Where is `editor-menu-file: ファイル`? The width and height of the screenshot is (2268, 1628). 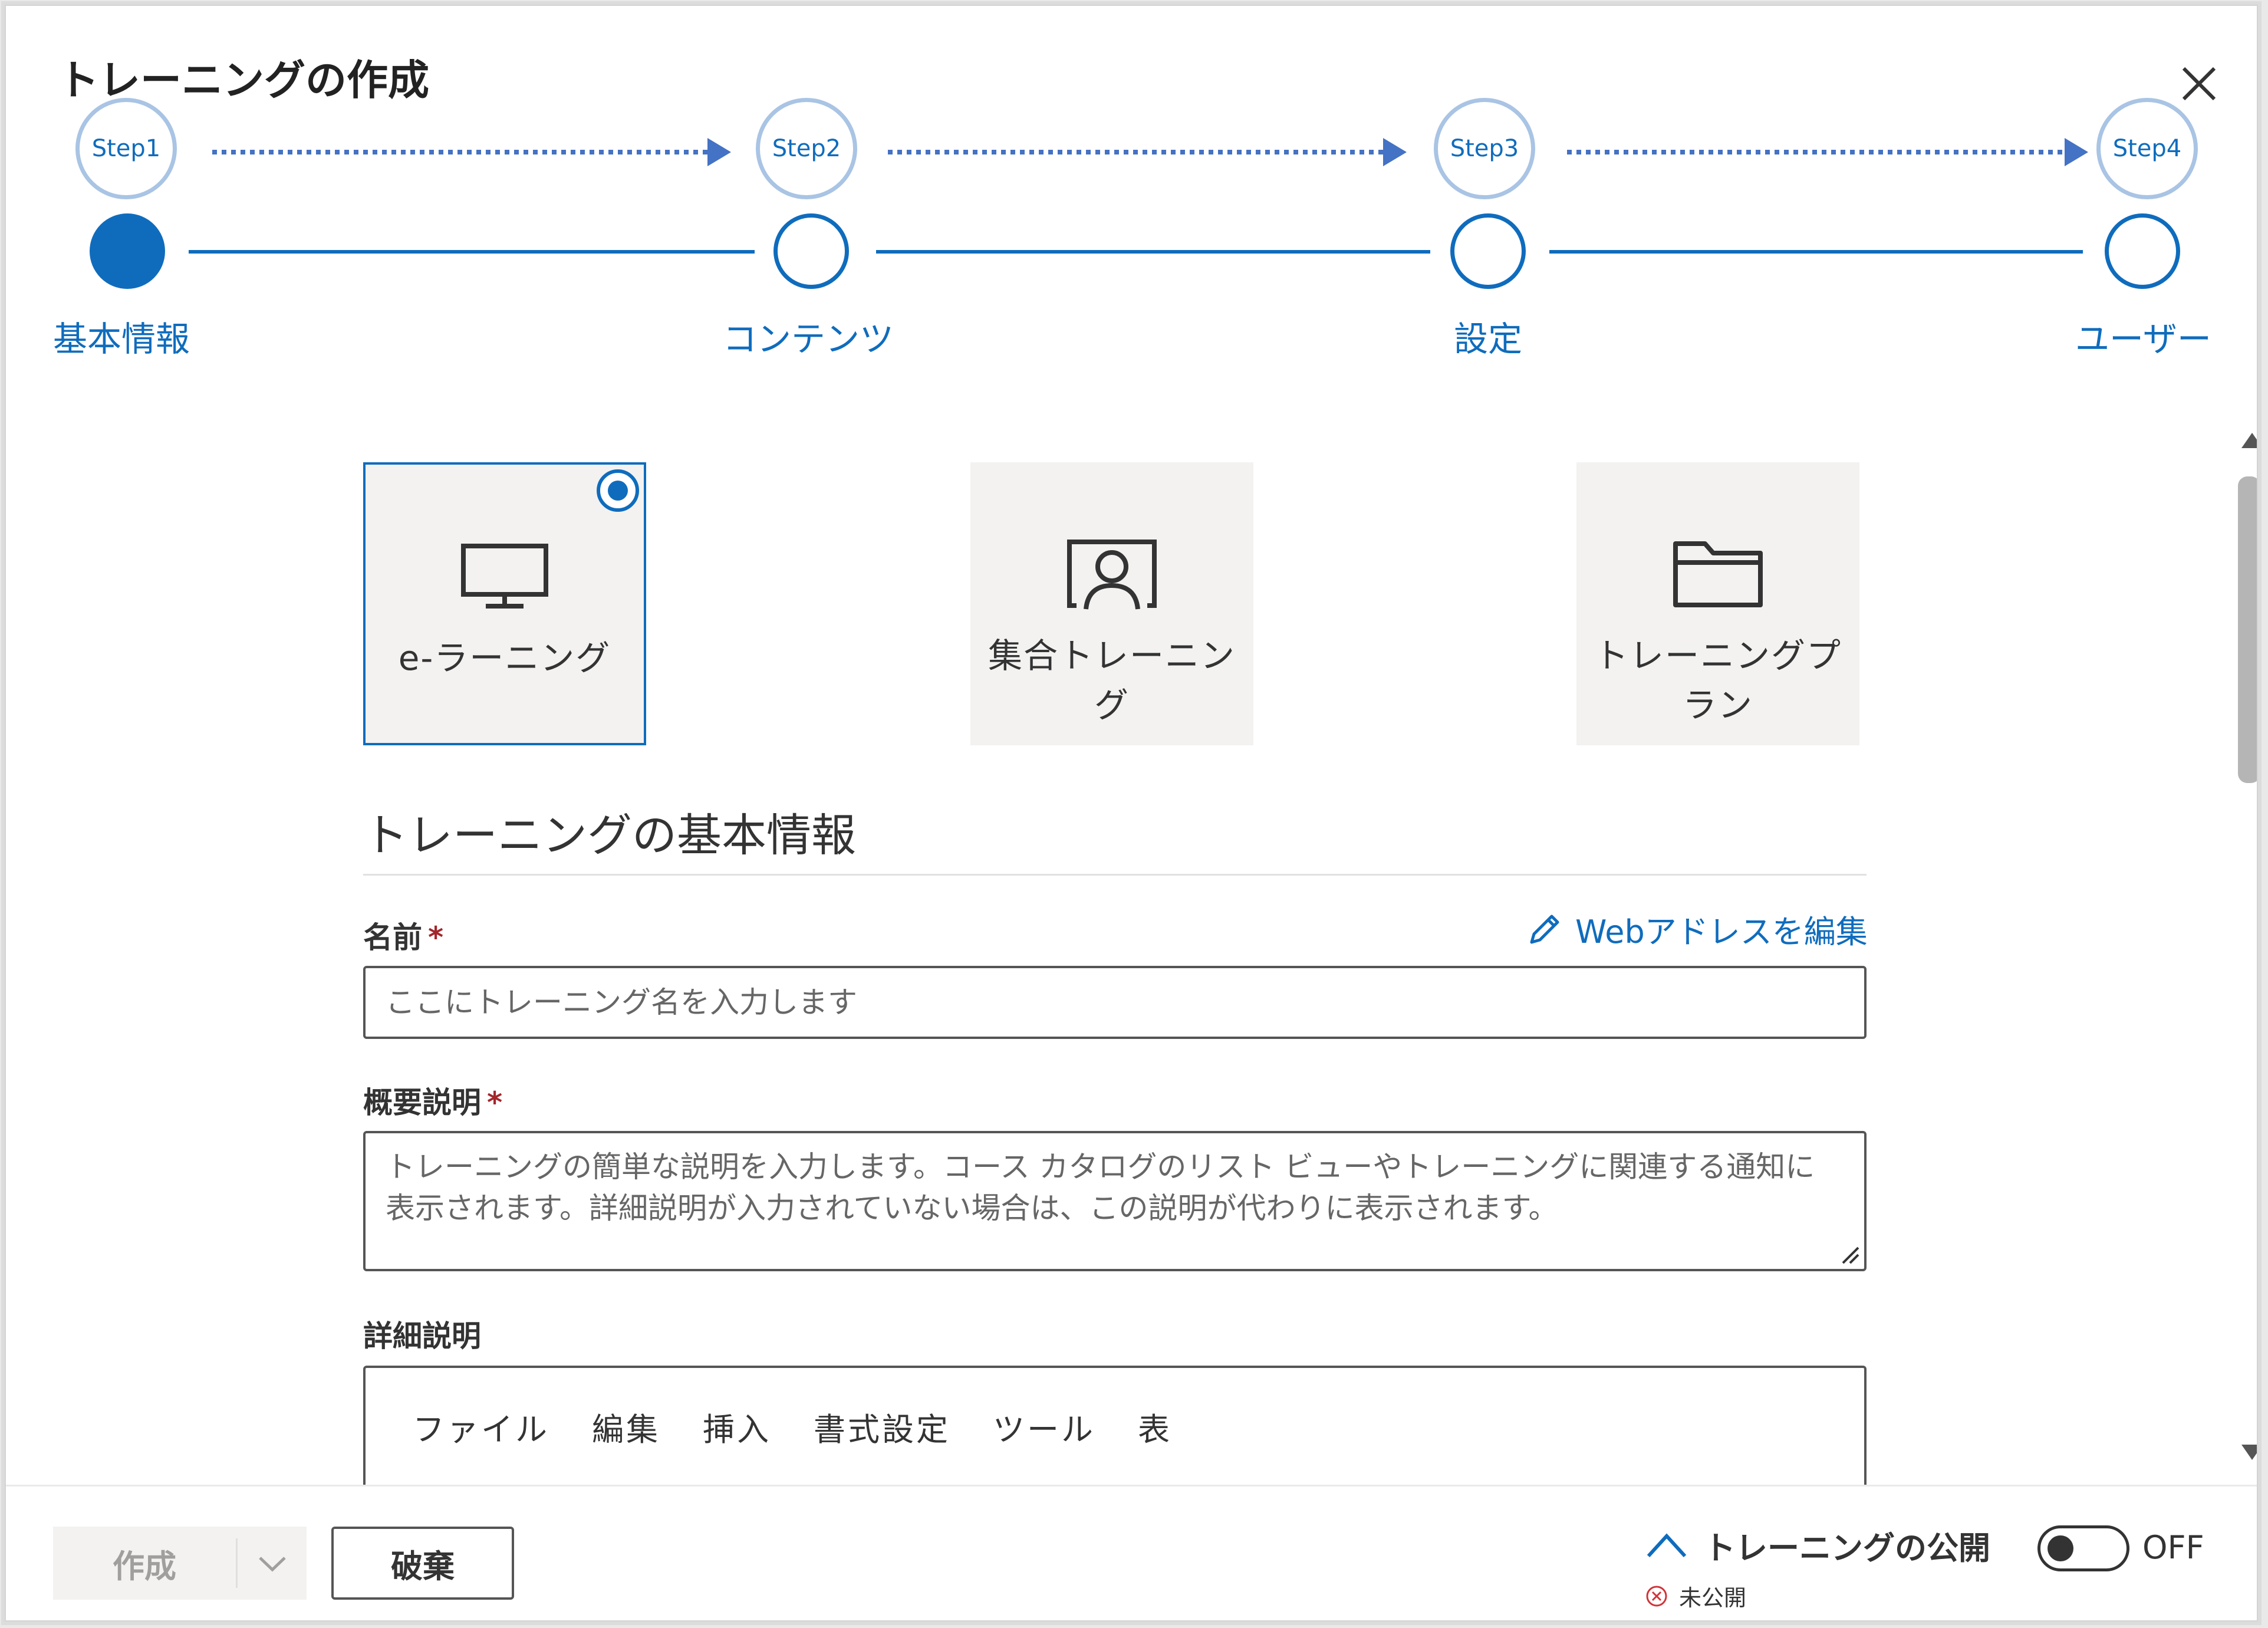 editor-menu-file: ファイル is located at coordinates (481, 1427).